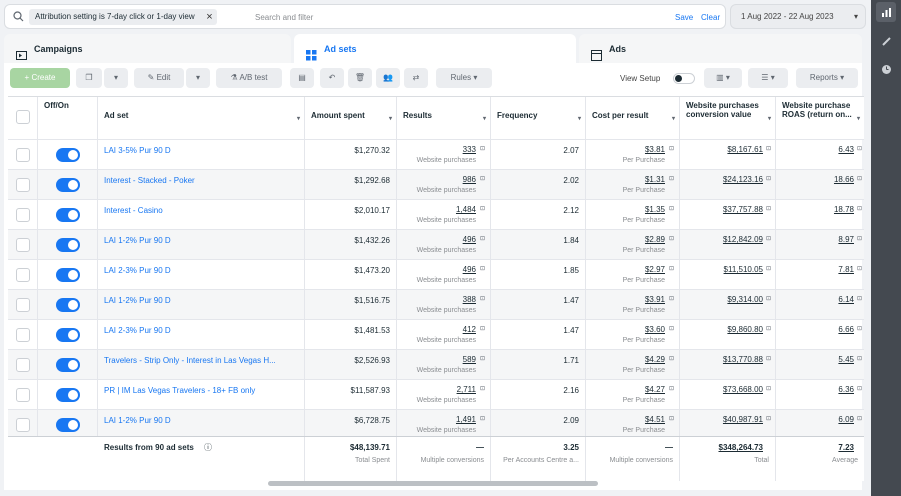 The height and width of the screenshot is (496, 901). What do you see at coordinates (201, 270) in the screenshot?
I see `ad-set-name-link: LAI 2-3% Pur 90 D` at bounding box center [201, 270].